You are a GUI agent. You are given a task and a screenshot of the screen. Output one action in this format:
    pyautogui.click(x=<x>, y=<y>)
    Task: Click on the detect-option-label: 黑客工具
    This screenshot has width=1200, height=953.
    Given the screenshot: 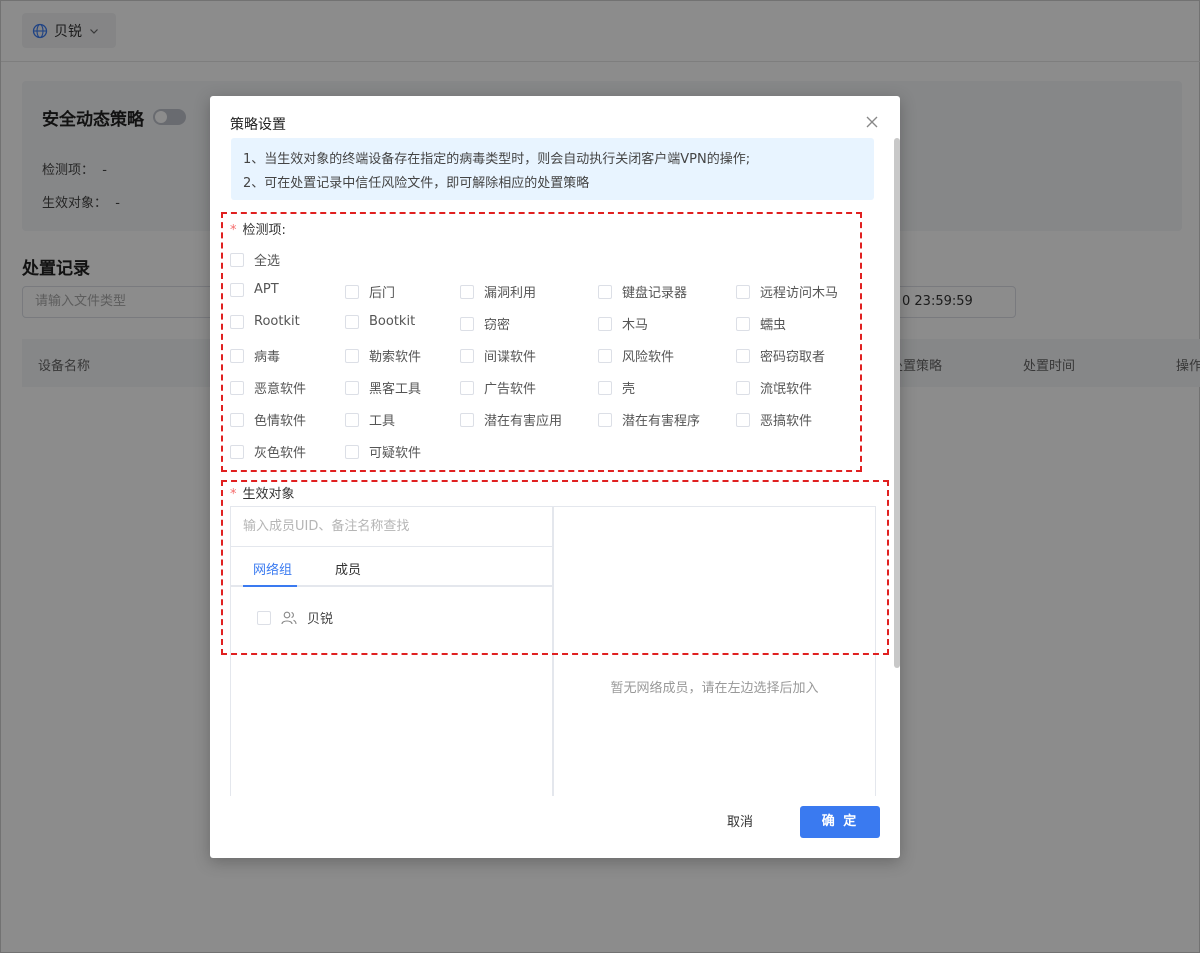 What is the action you would take?
    pyautogui.click(x=395, y=389)
    